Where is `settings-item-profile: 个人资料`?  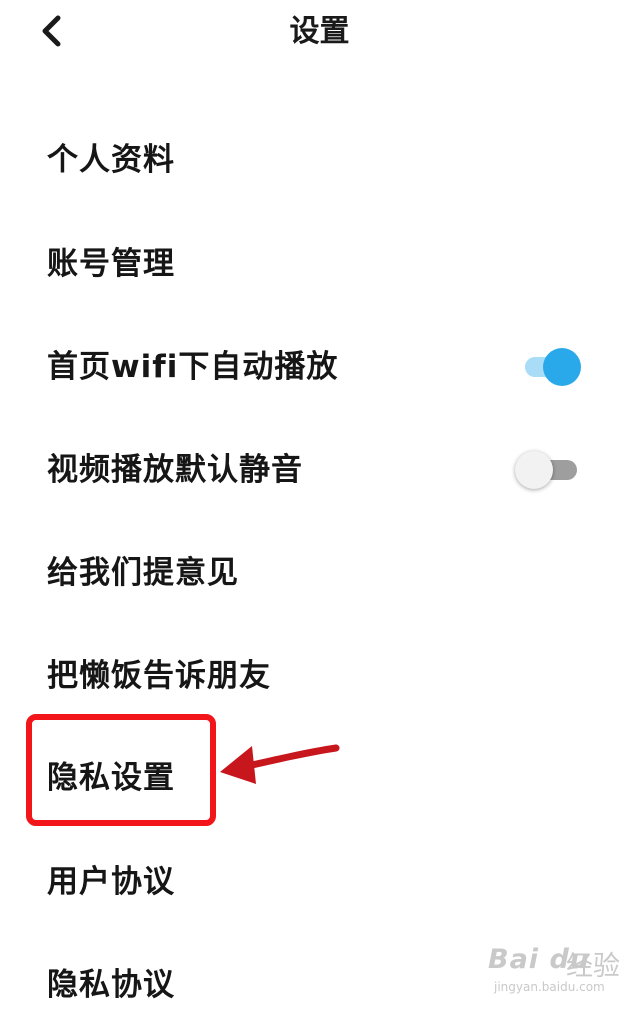
settings-item-profile: 个人资料 is located at coordinates (319, 160).